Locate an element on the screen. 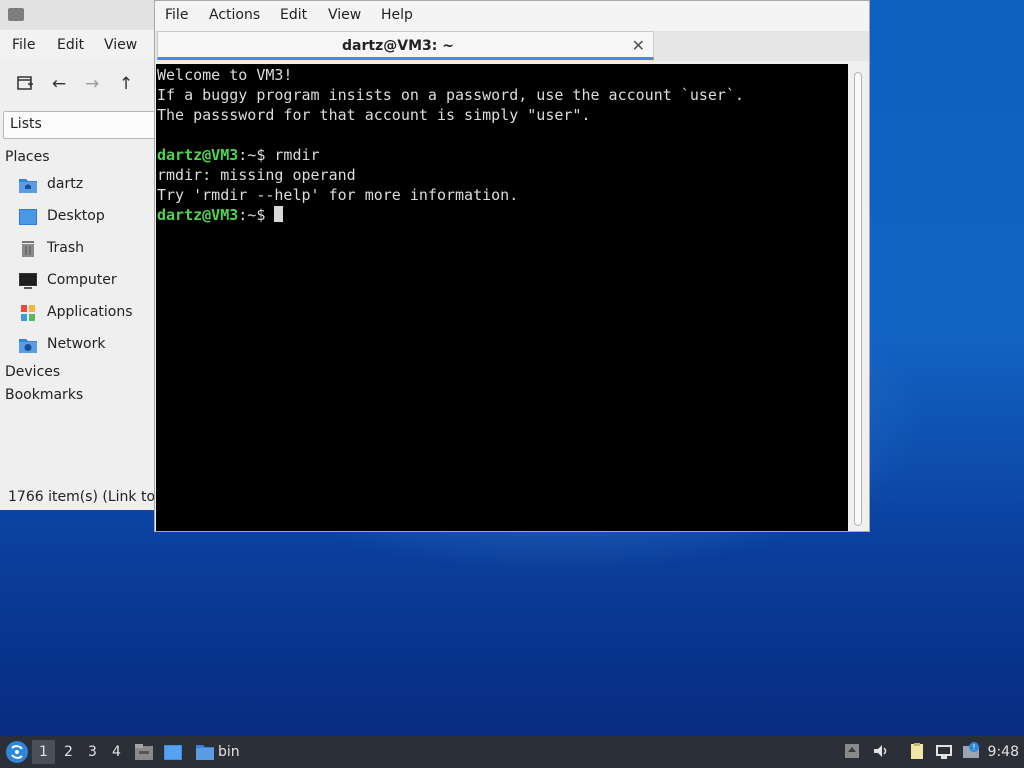  sidebar-item-applications: Applications is located at coordinates (88, 314).